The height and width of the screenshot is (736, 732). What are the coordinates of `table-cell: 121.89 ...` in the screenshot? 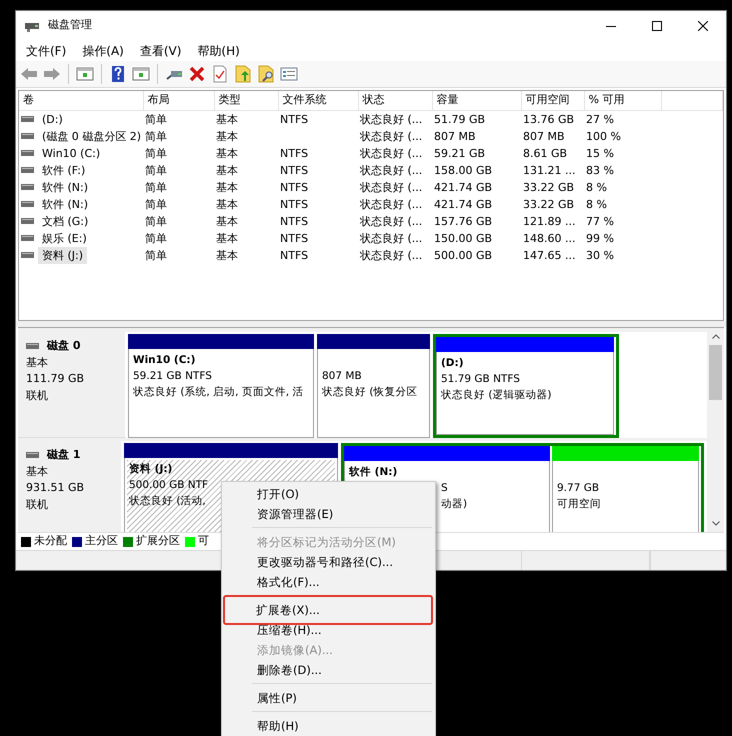 It's located at (549, 221).